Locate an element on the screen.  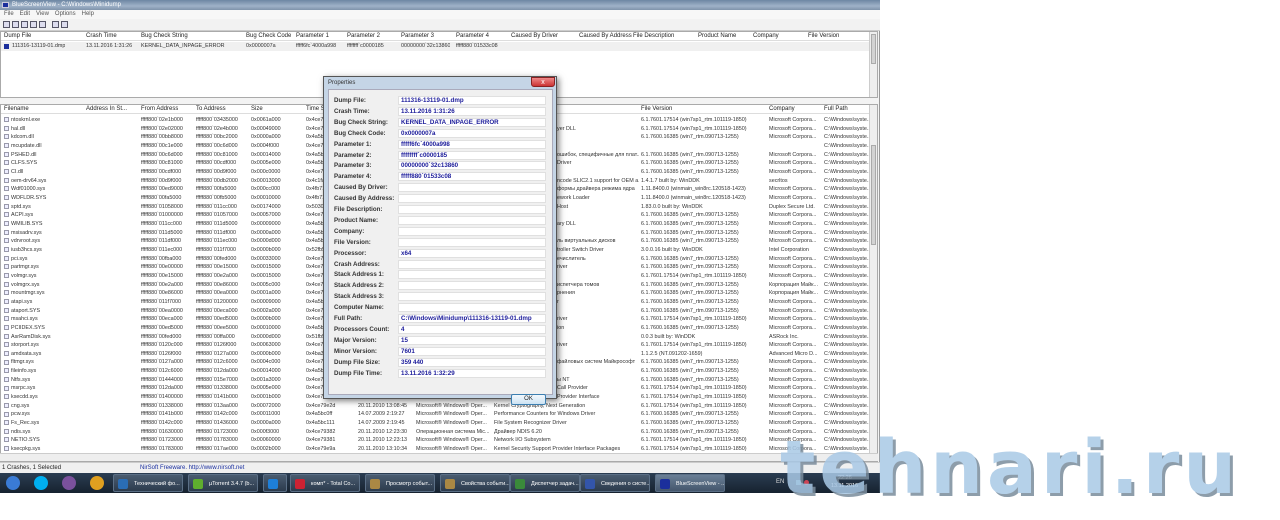
column-header: From Address is located at coordinates (159, 109).